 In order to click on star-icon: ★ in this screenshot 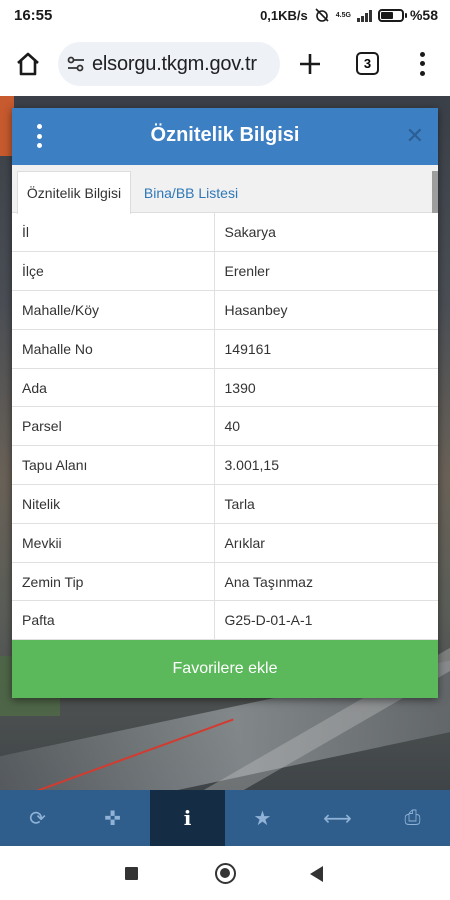, I will do `click(262, 818)`.